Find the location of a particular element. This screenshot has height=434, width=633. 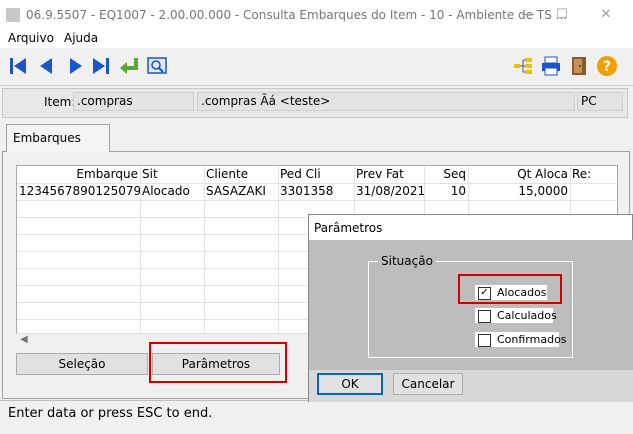

close-icon: ✕ is located at coordinates (606, 15).